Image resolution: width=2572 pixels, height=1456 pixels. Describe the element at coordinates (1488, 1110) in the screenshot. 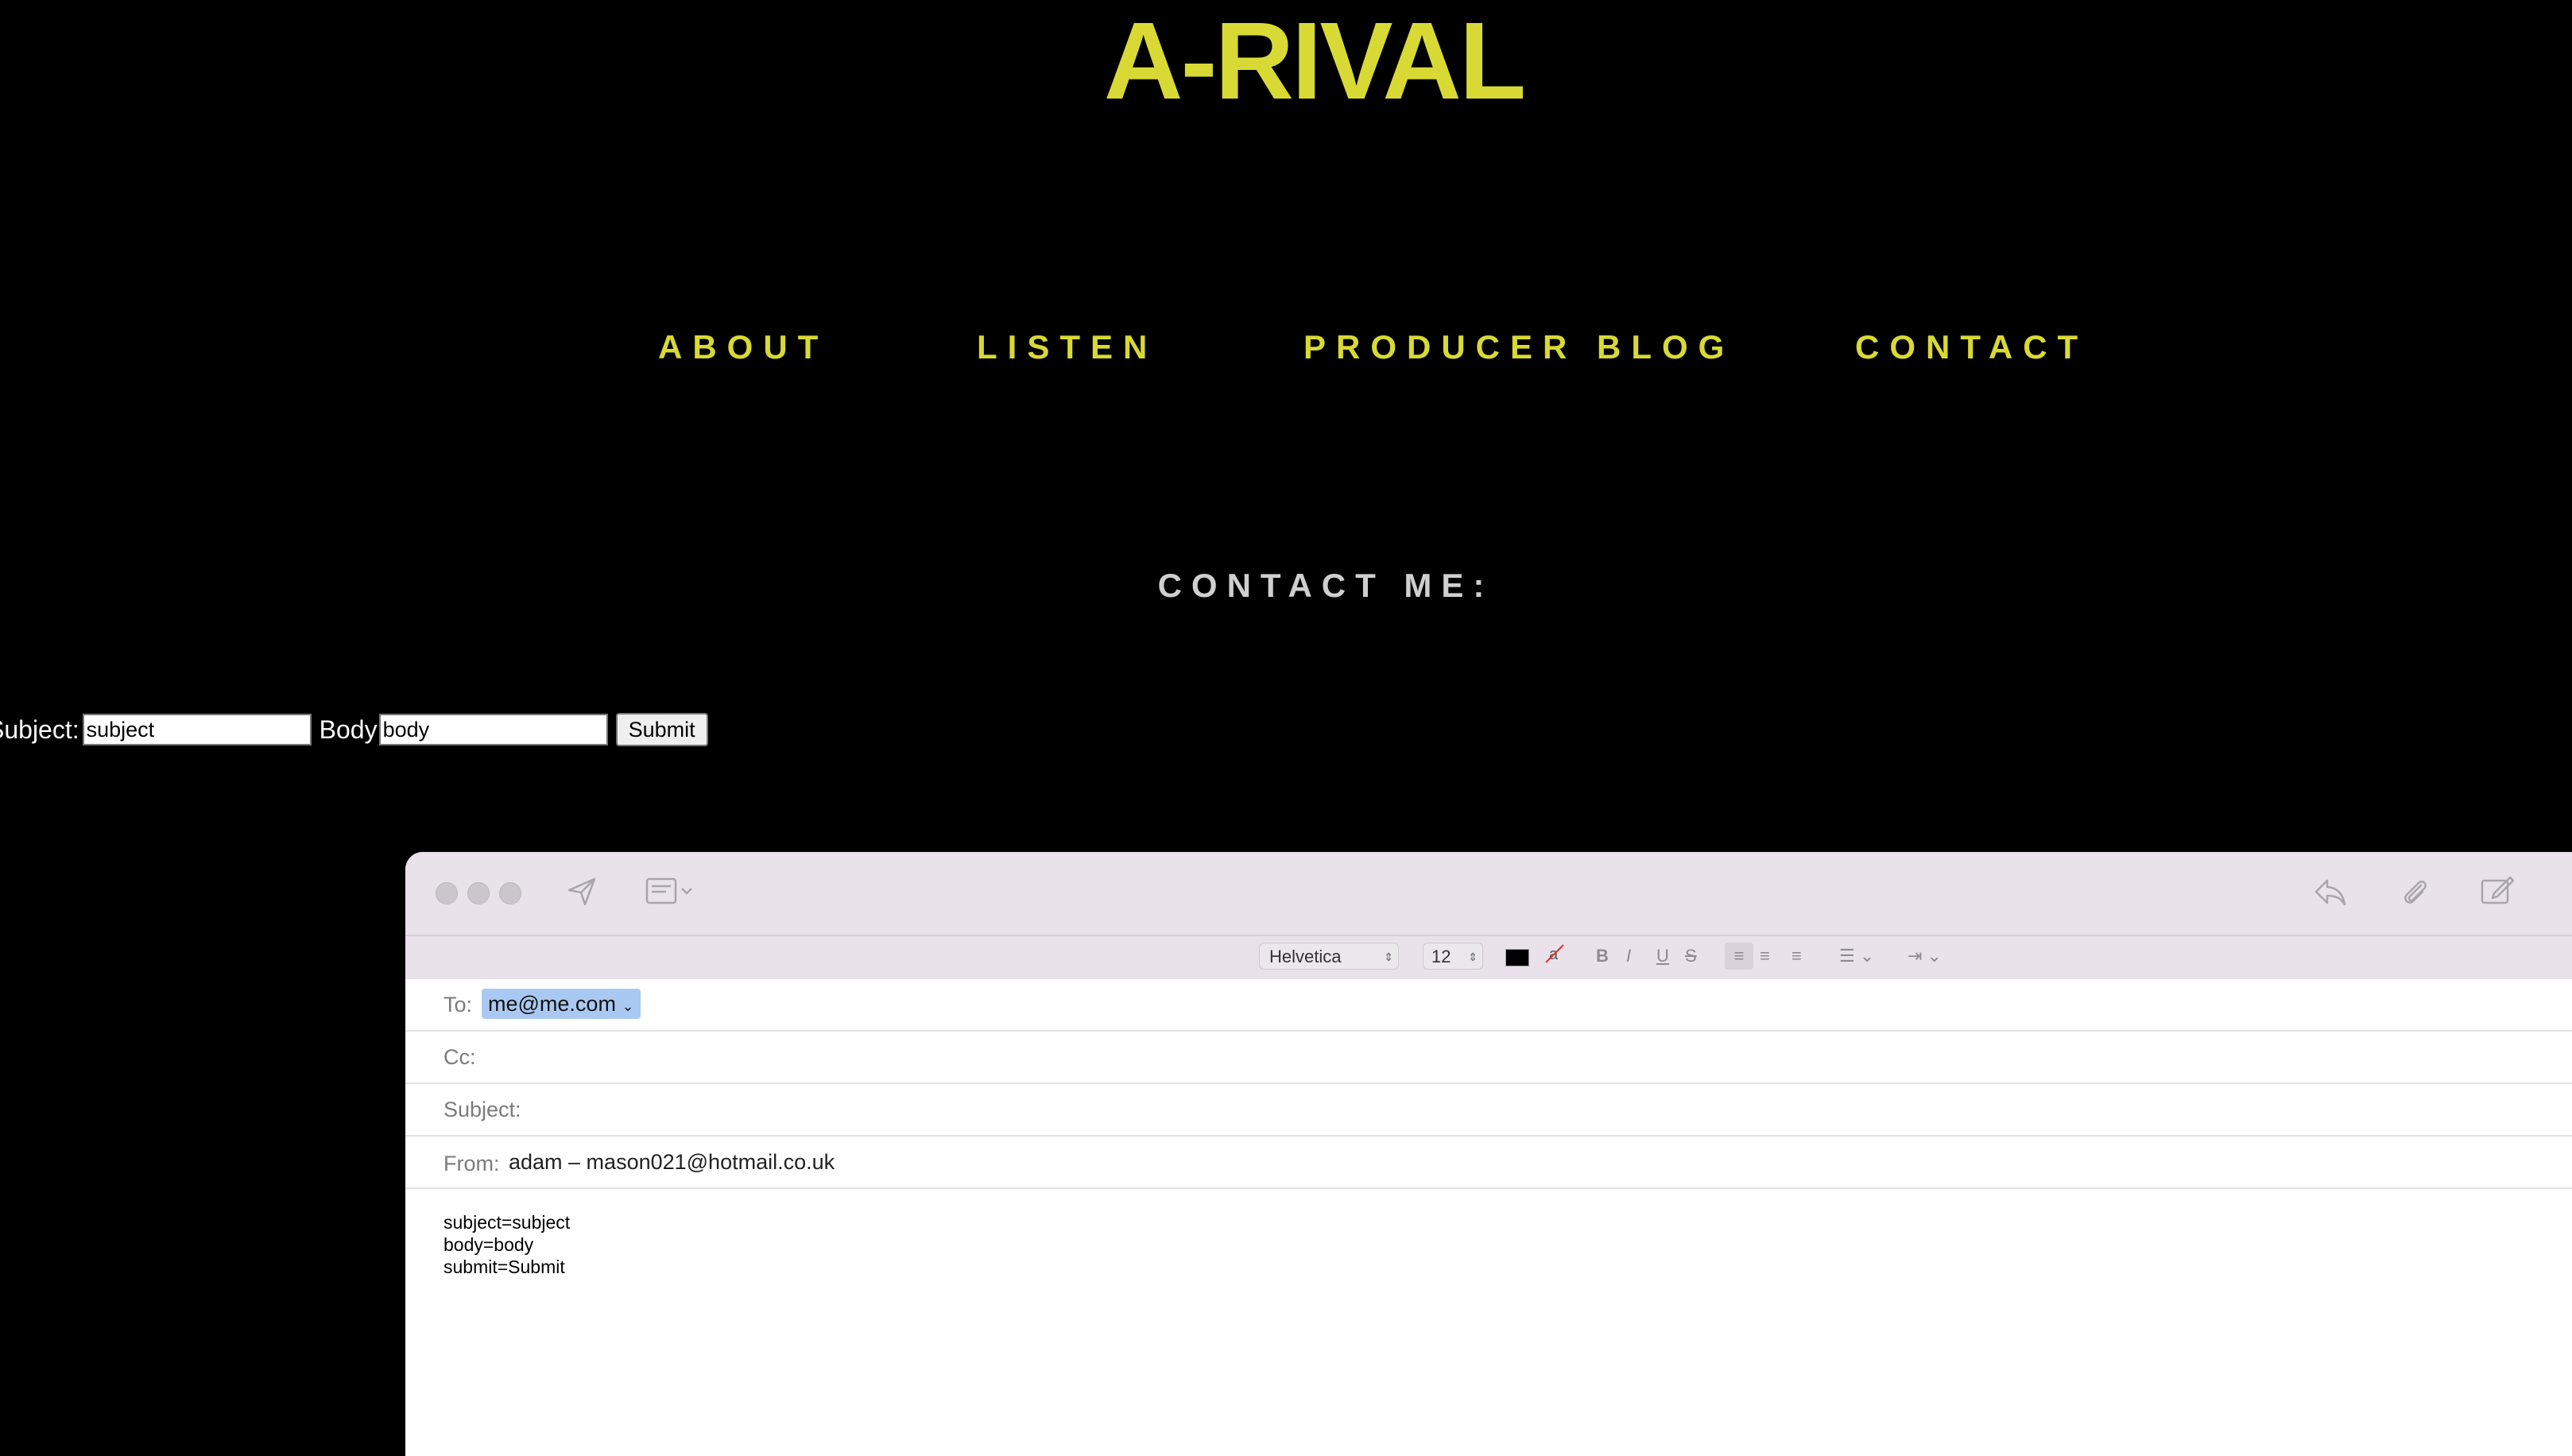

I see `subject-row: Subject:` at that location.